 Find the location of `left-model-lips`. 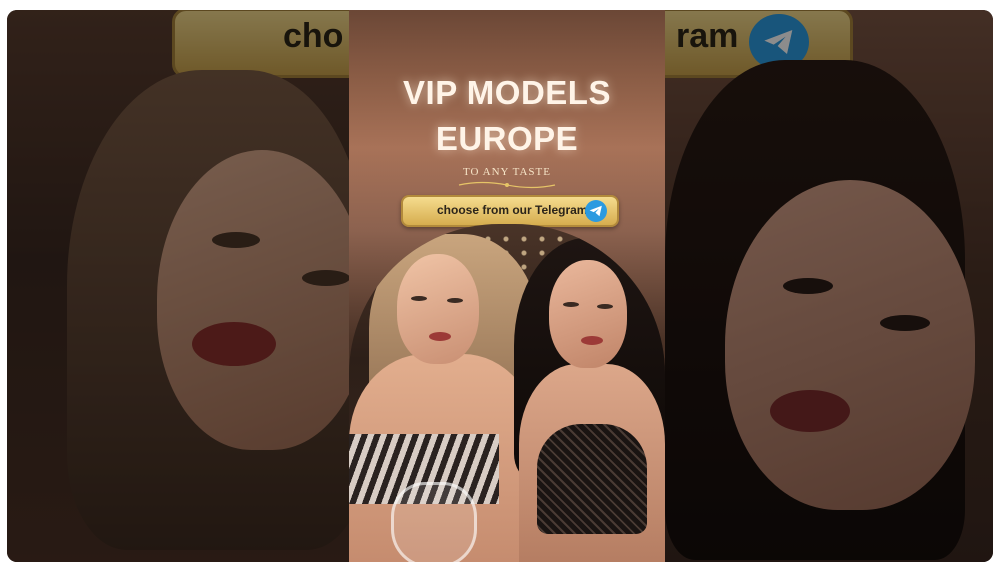

left-model-lips is located at coordinates (234, 344).